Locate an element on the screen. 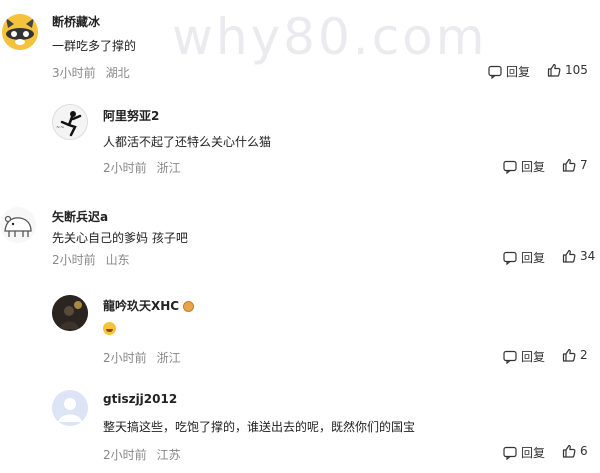  like-button: 2 is located at coordinates (575, 355).